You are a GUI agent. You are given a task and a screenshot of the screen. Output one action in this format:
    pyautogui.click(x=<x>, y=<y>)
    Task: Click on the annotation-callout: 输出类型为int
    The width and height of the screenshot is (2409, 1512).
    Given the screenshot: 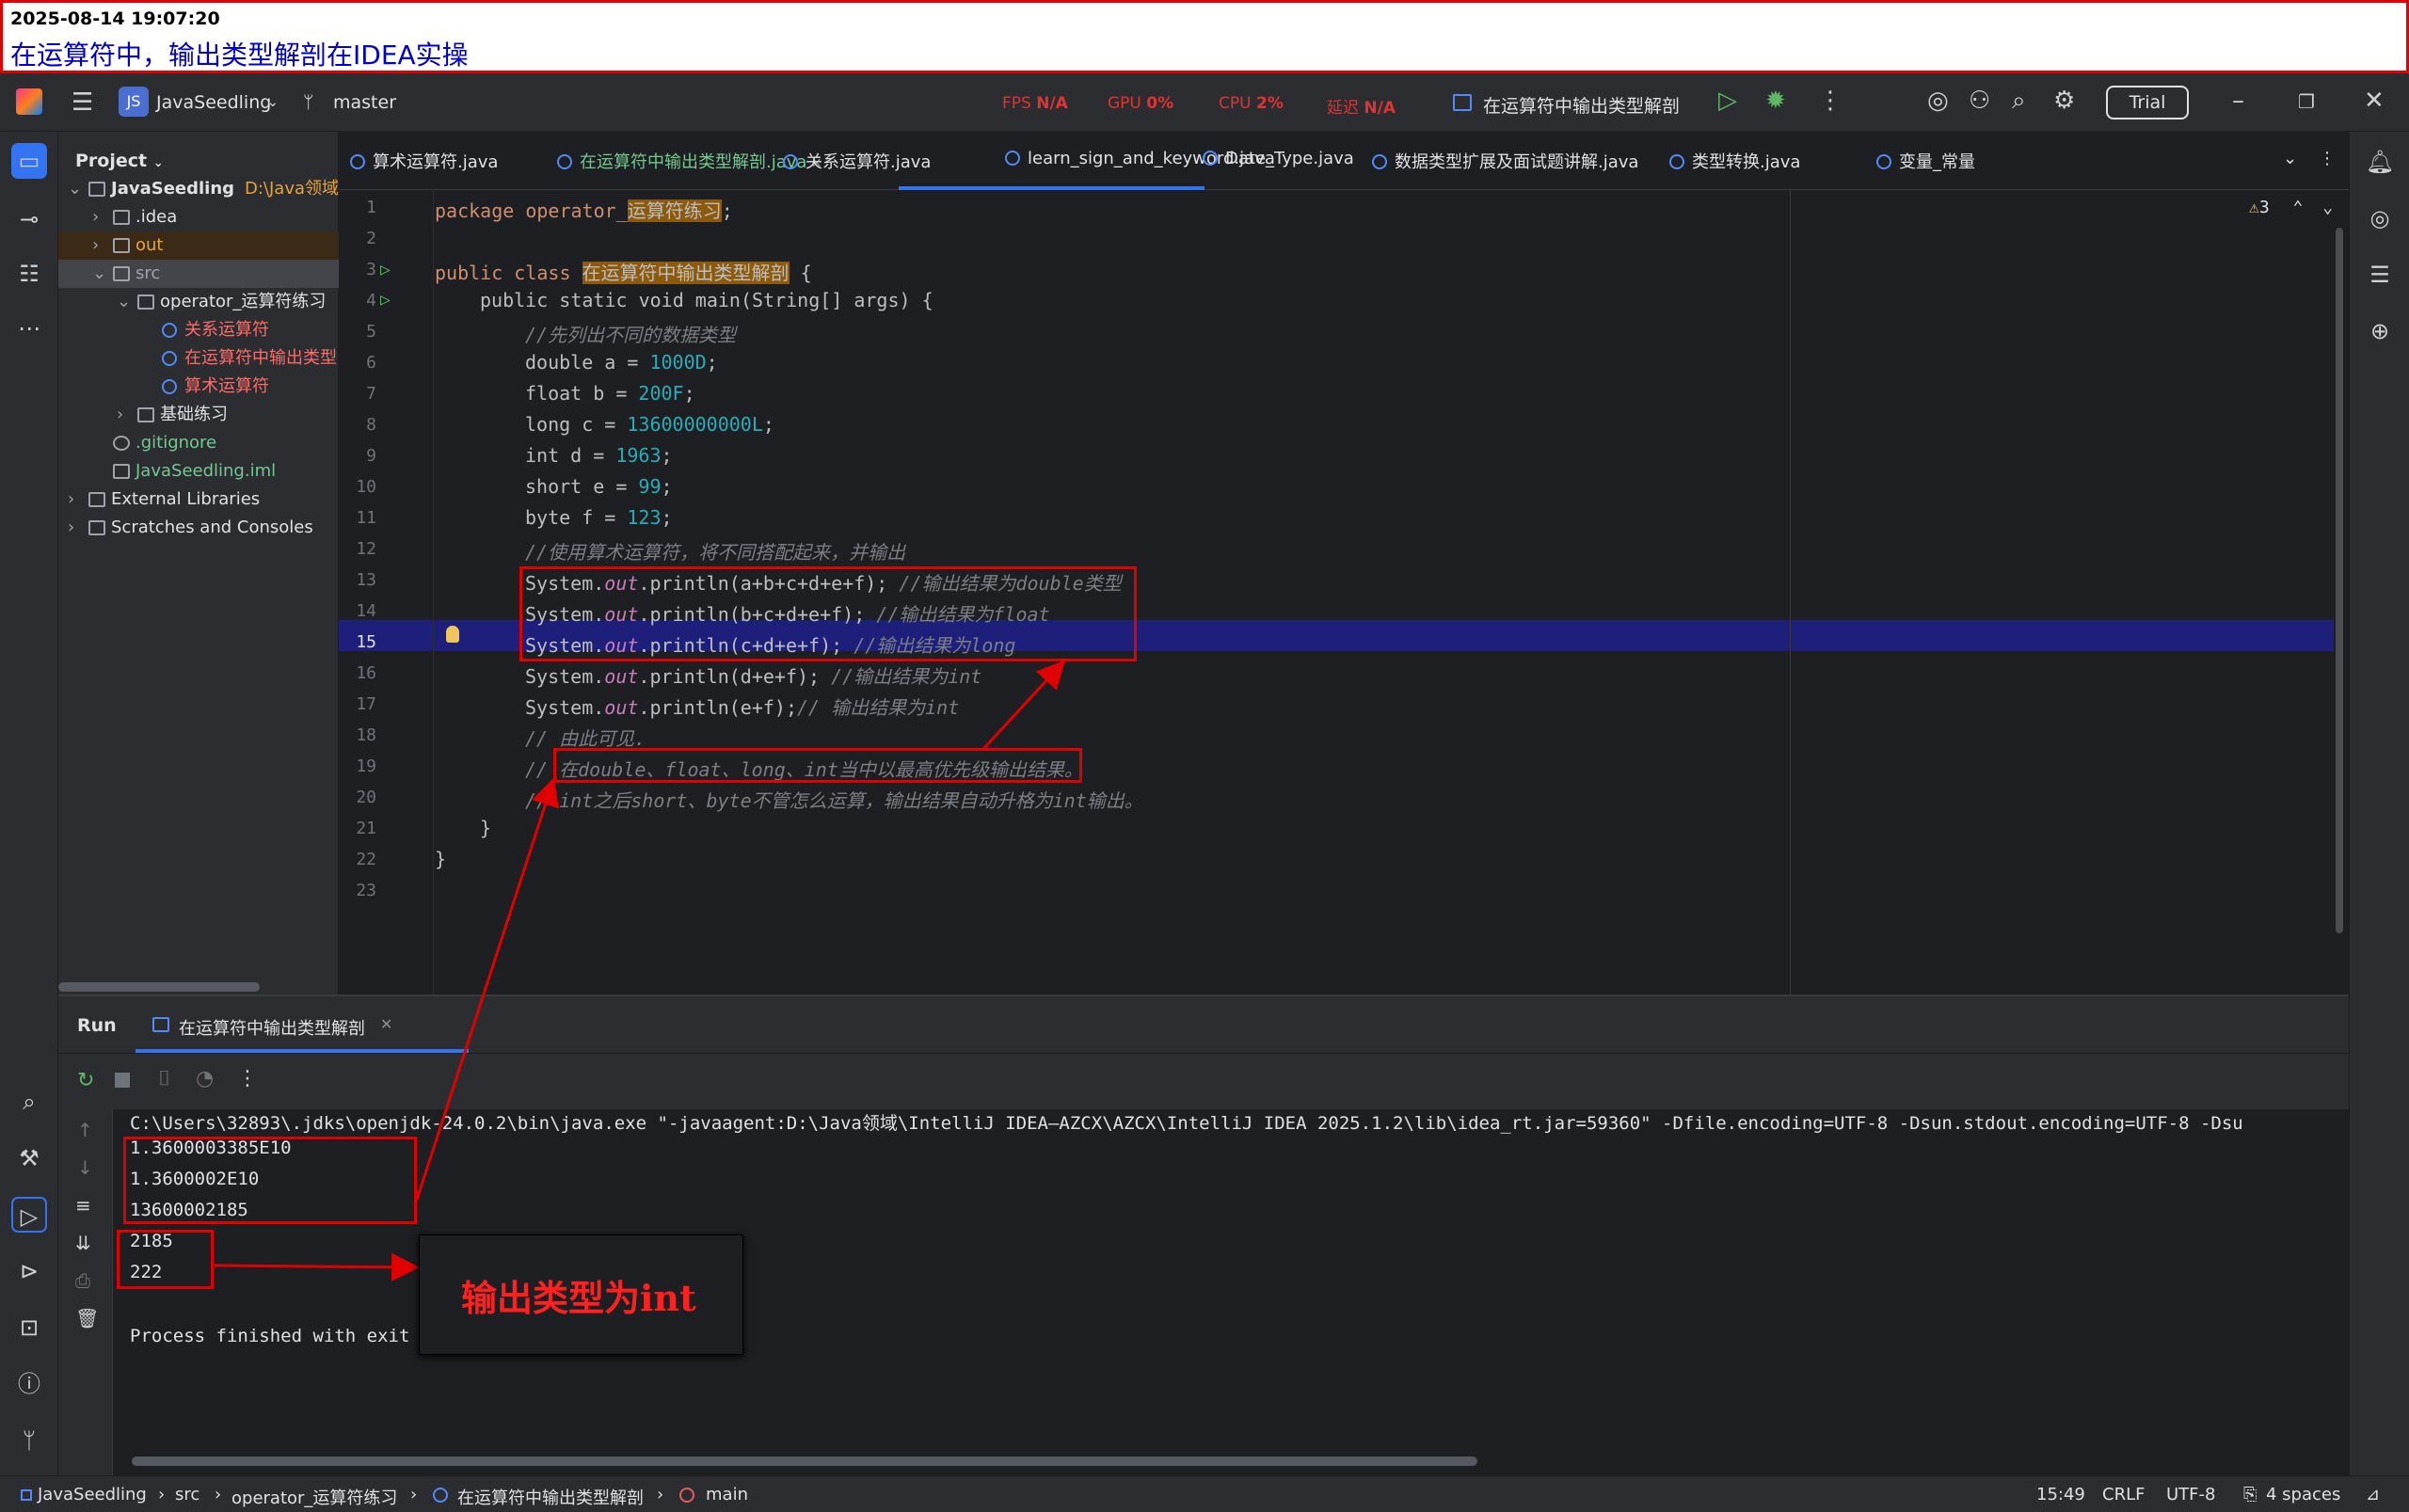 What is the action you would take?
    pyautogui.click(x=581, y=1295)
    